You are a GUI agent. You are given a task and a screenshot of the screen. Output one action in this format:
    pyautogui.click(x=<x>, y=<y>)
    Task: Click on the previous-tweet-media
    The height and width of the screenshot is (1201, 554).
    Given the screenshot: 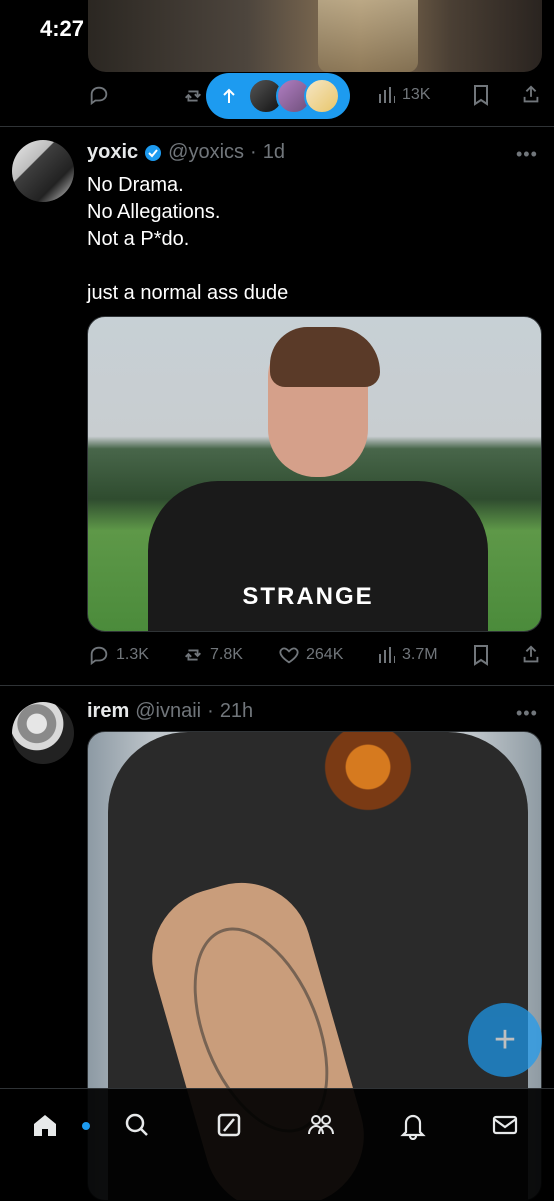 What is the action you would take?
    pyautogui.click(x=315, y=36)
    